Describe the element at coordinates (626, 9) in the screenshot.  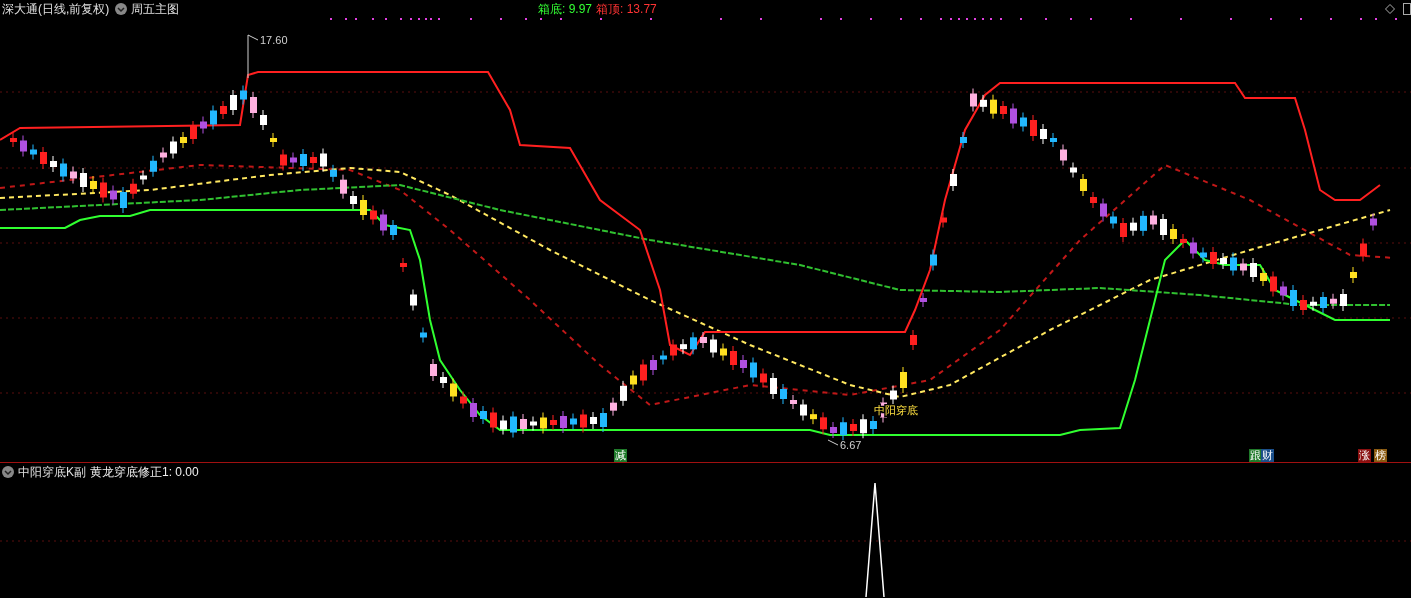
I see `price-reading: 箱顶: 13.77` at that location.